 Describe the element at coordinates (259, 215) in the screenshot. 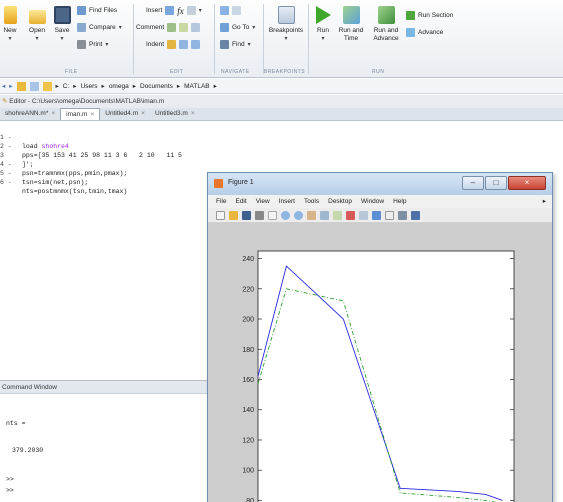

I see `print-icon` at that location.